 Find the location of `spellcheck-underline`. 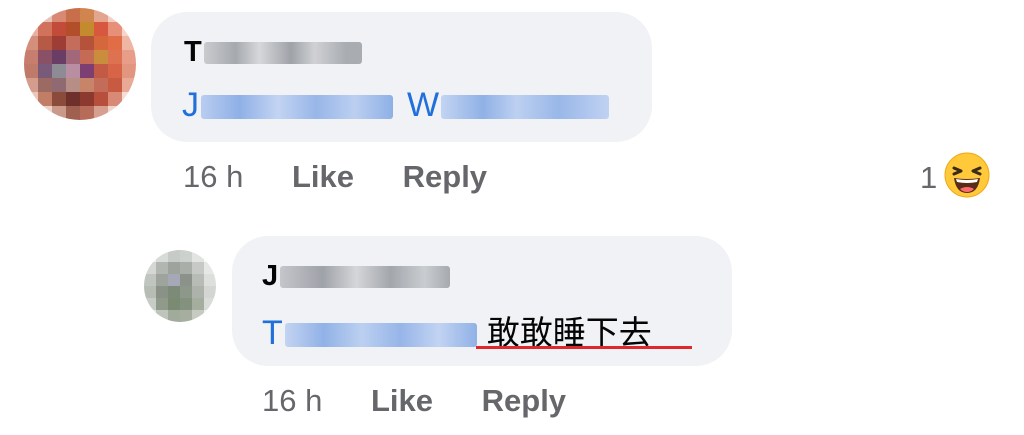

spellcheck-underline is located at coordinates (584, 347).